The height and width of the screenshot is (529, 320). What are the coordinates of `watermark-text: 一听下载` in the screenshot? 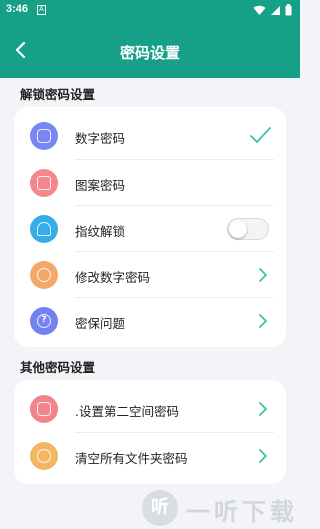 It's located at (242, 512).